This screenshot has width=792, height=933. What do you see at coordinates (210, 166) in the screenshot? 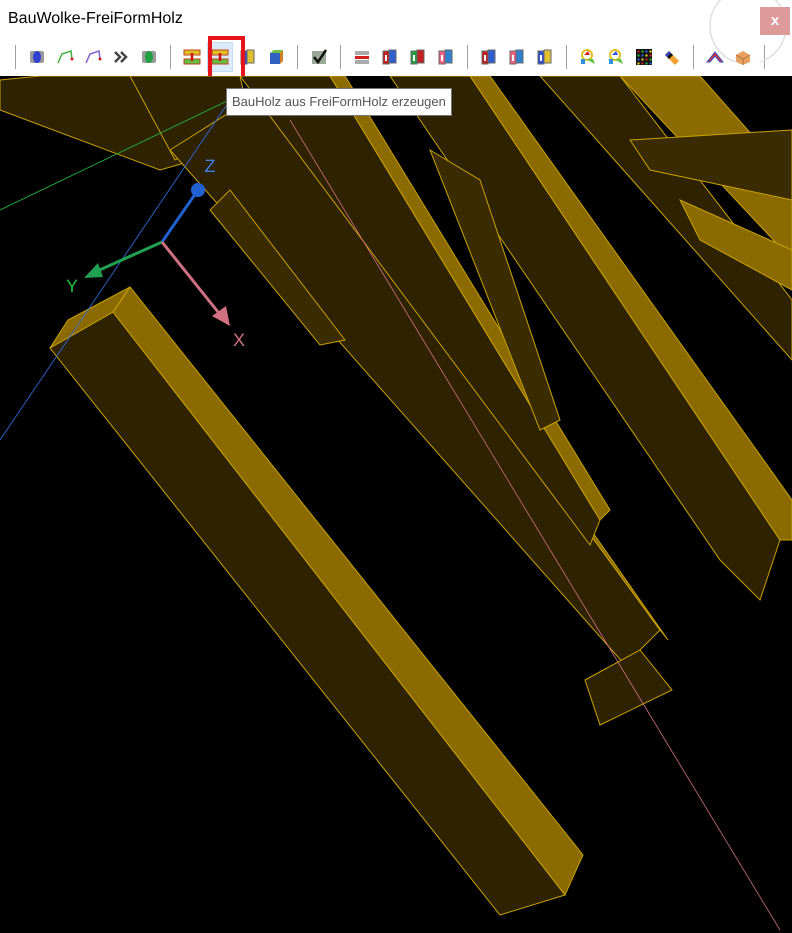
I see `axis-label: Z` at bounding box center [210, 166].